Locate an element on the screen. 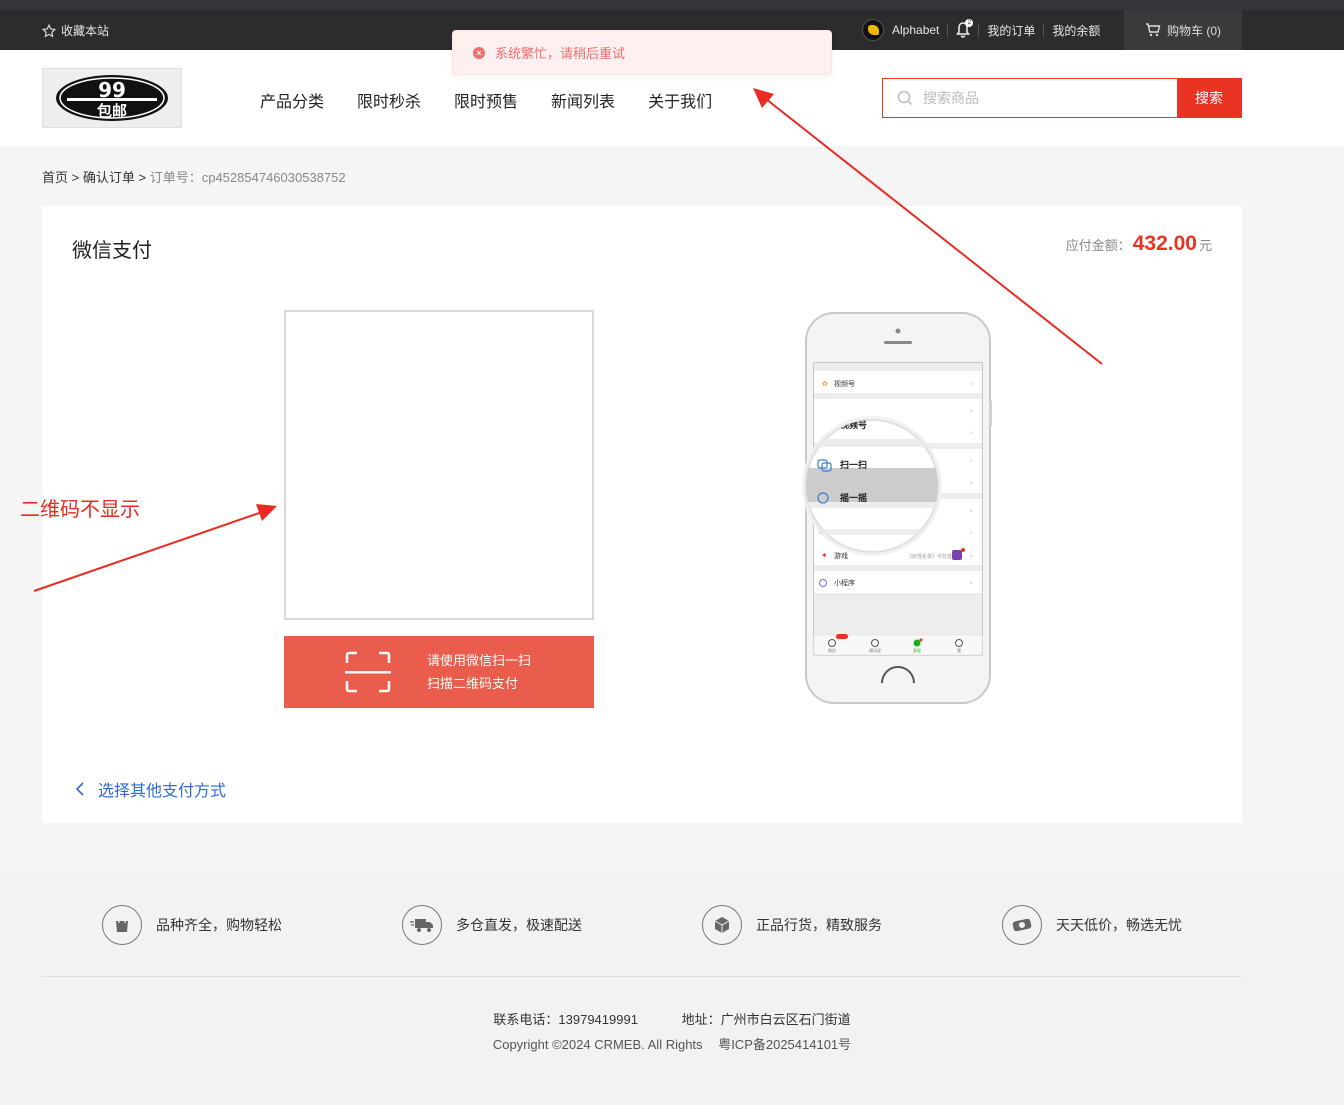  other-payment-link: 选择其他支付方式 is located at coordinates (151, 789).